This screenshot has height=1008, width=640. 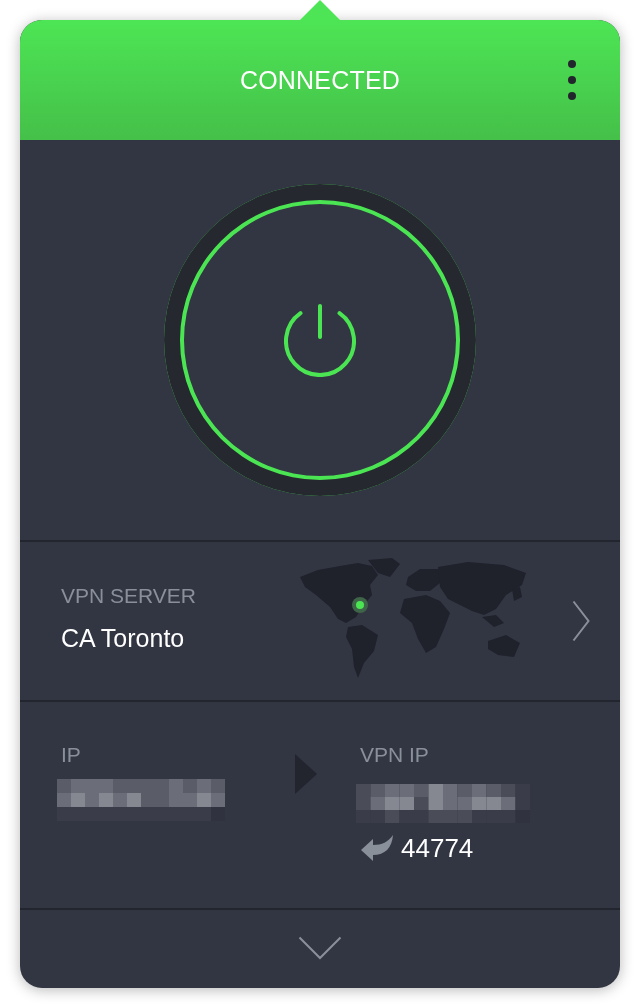 I want to click on vpn-ip-label: VPN IP, so click(x=394, y=755).